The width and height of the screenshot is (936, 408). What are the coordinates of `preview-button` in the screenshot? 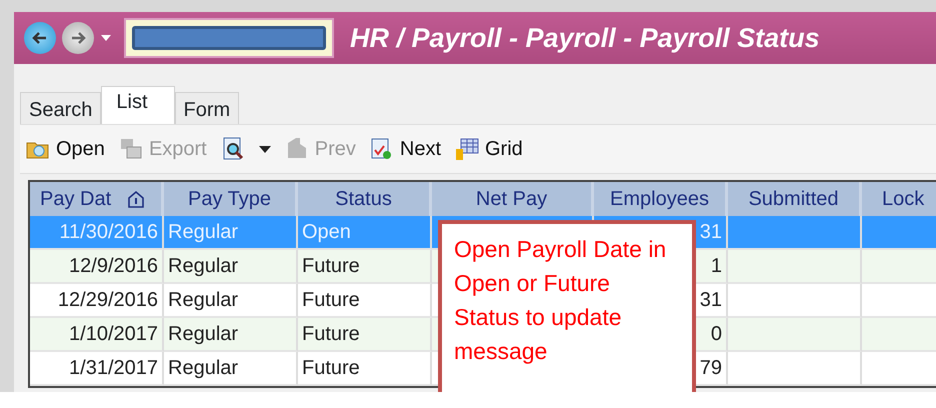 It's located at (232, 149).